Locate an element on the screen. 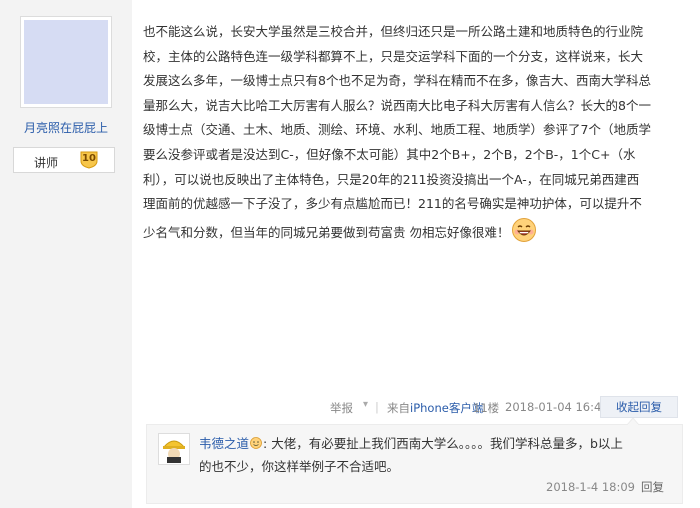 Image resolution: width=700 pixels, height=508 pixels. author-avatar is located at coordinates (66, 62).